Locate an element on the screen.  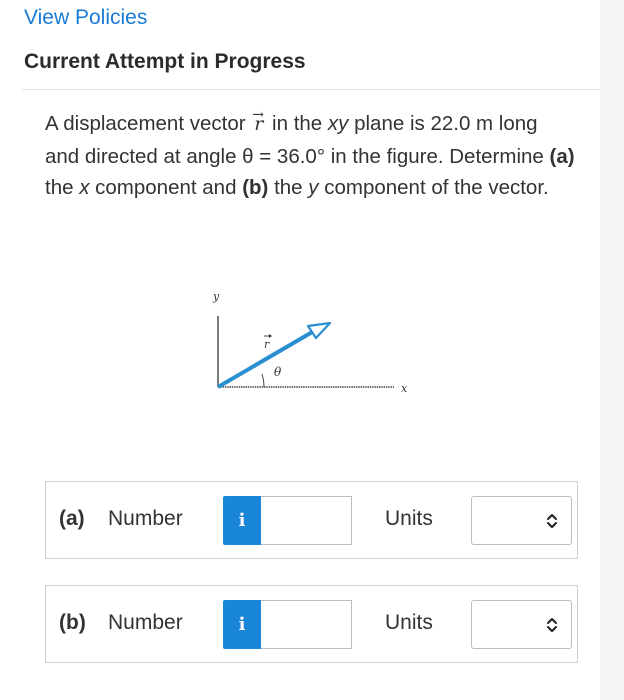
units-select-b is located at coordinates (521, 624).